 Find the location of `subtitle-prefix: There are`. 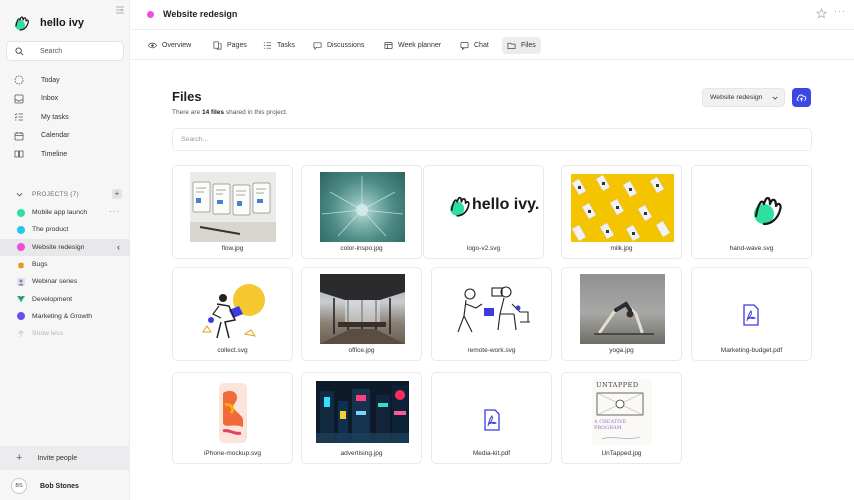

subtitle-prefix: There are is located at coordinates (187, 112).